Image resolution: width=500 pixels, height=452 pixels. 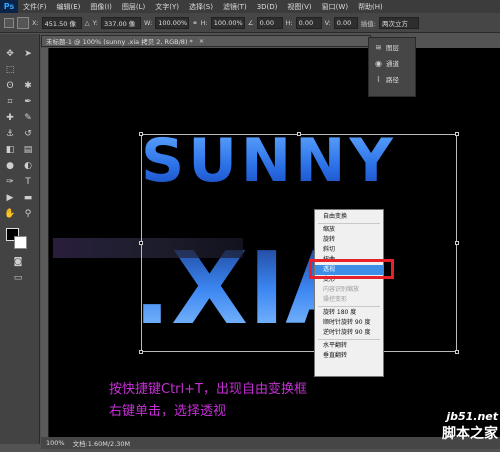 What do you see at coordinates (470, 434) in the screenshot?
I see `watermark-name: 脚本之家` at bounding box center [470, 434].